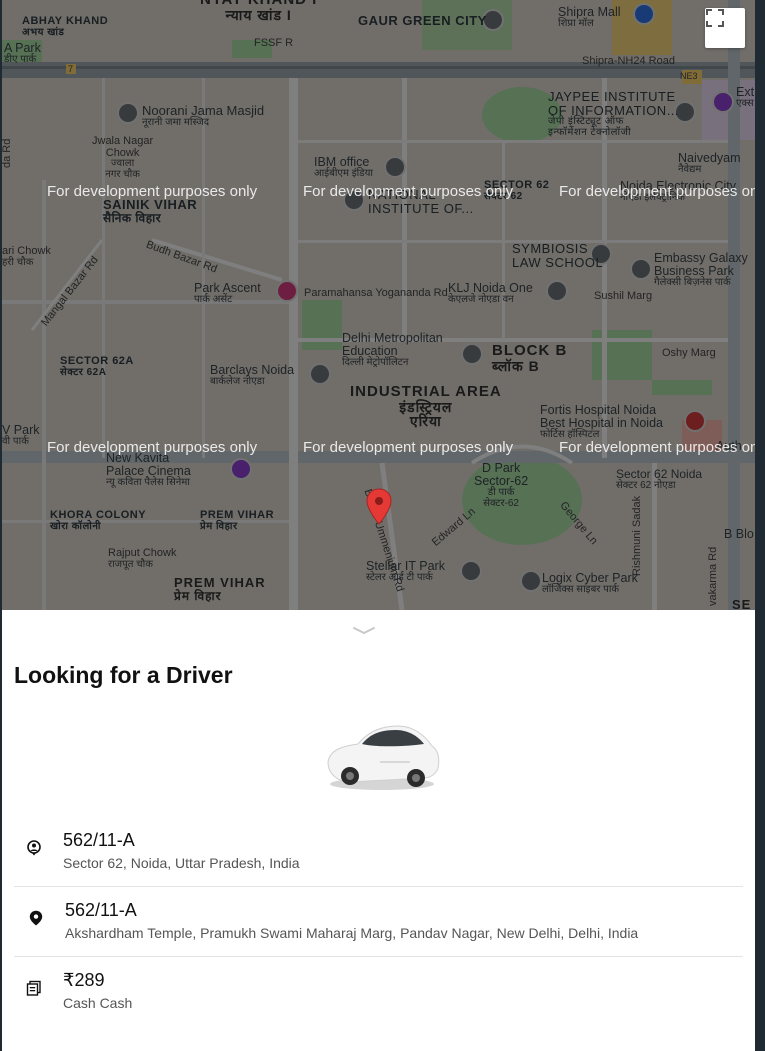  I want to click on fullscreen-icon, so click(715, 18).